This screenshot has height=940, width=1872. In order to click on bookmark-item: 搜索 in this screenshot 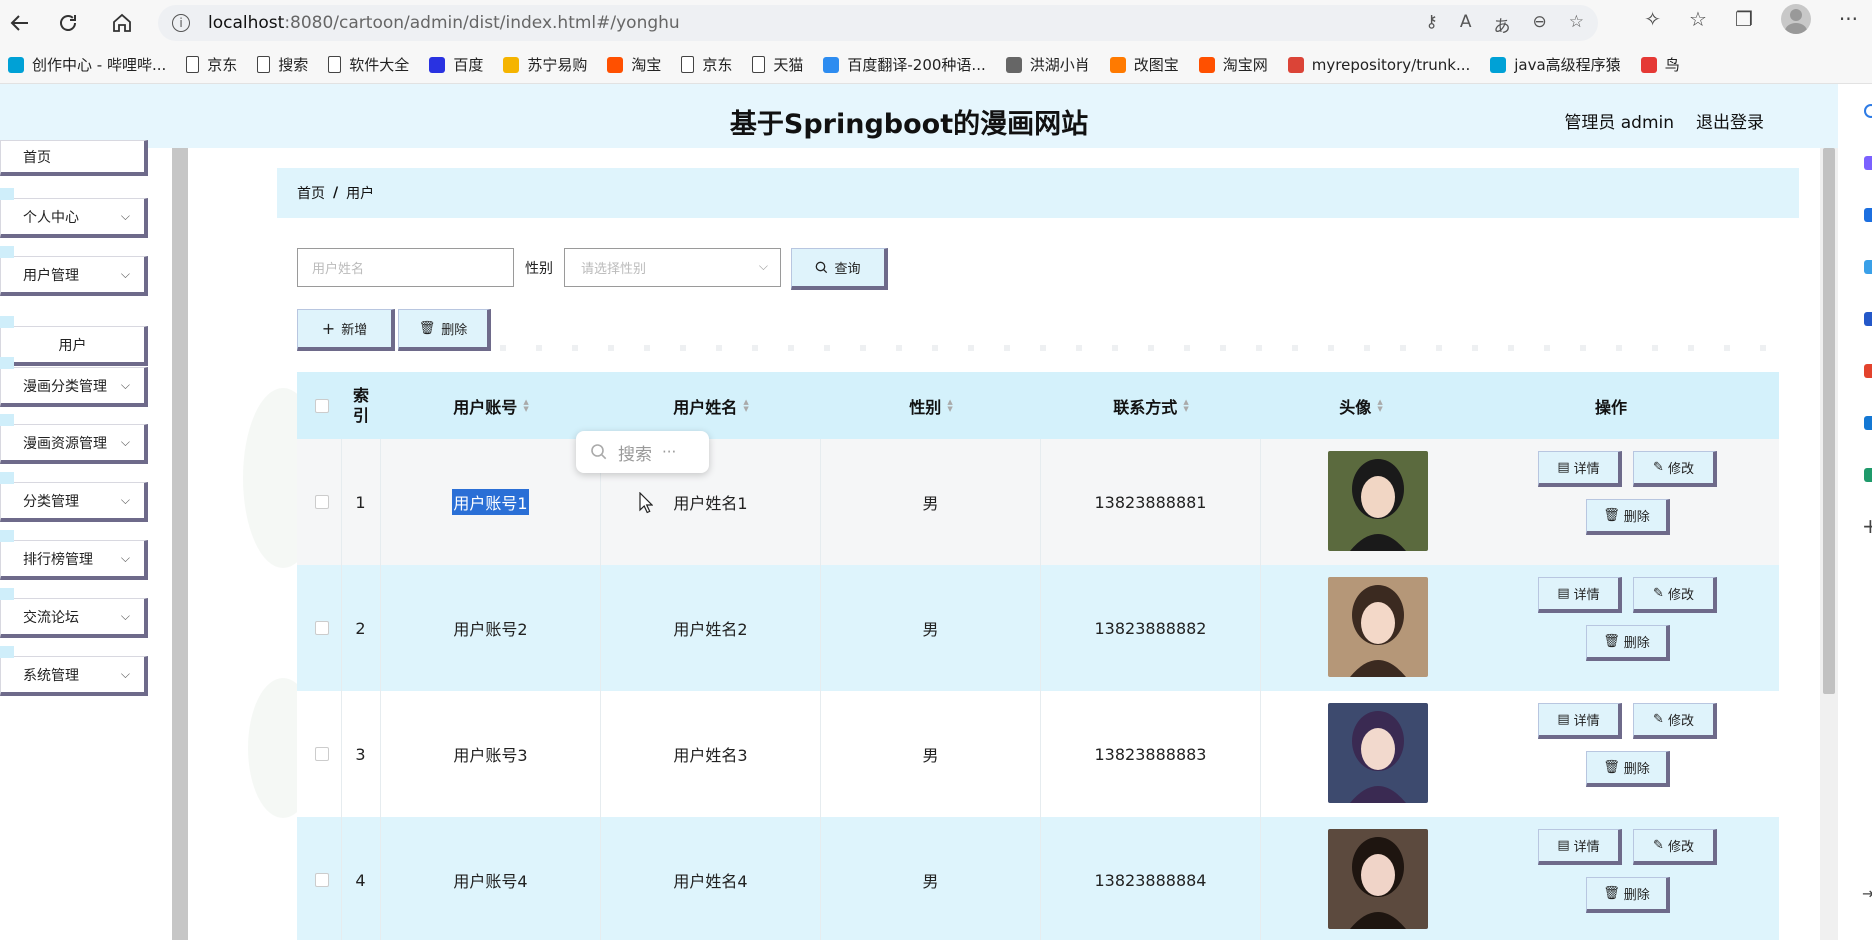, I will do `click(284, 65)`.